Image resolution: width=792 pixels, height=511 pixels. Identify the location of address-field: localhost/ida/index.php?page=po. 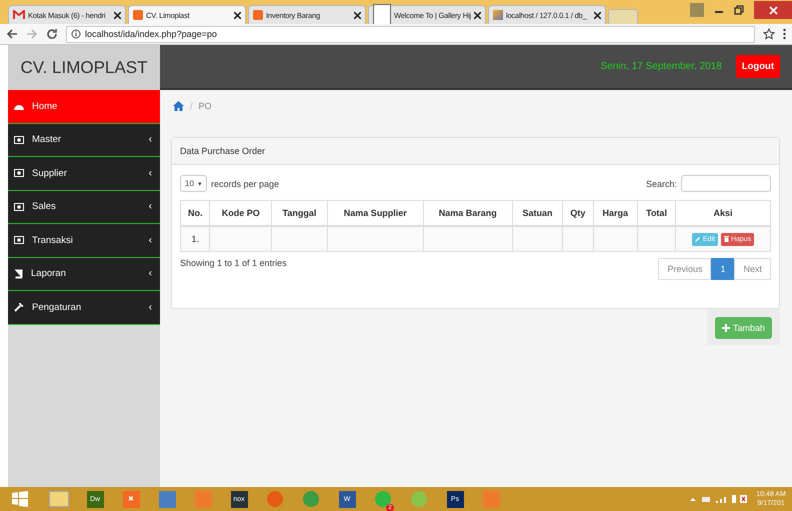
(410, 34).